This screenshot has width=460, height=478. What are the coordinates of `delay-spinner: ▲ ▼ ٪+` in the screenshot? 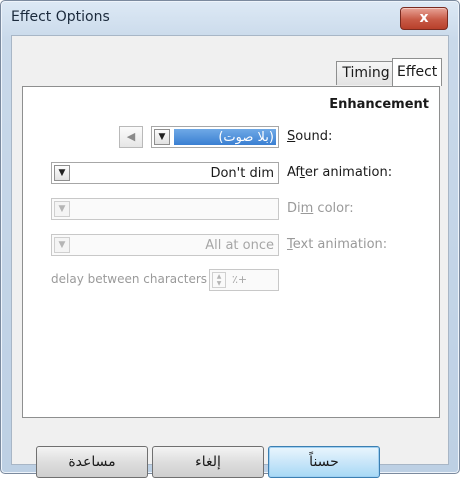 It's located at (244, 280).